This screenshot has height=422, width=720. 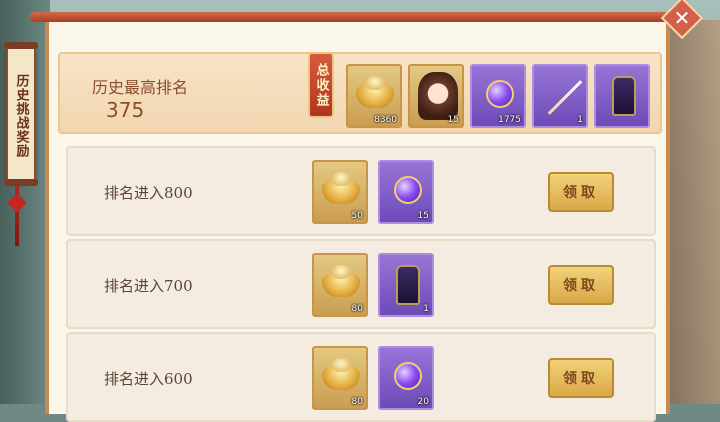 I want to click on total-earnings-tag: 总收益, so click(x=321, y=85).